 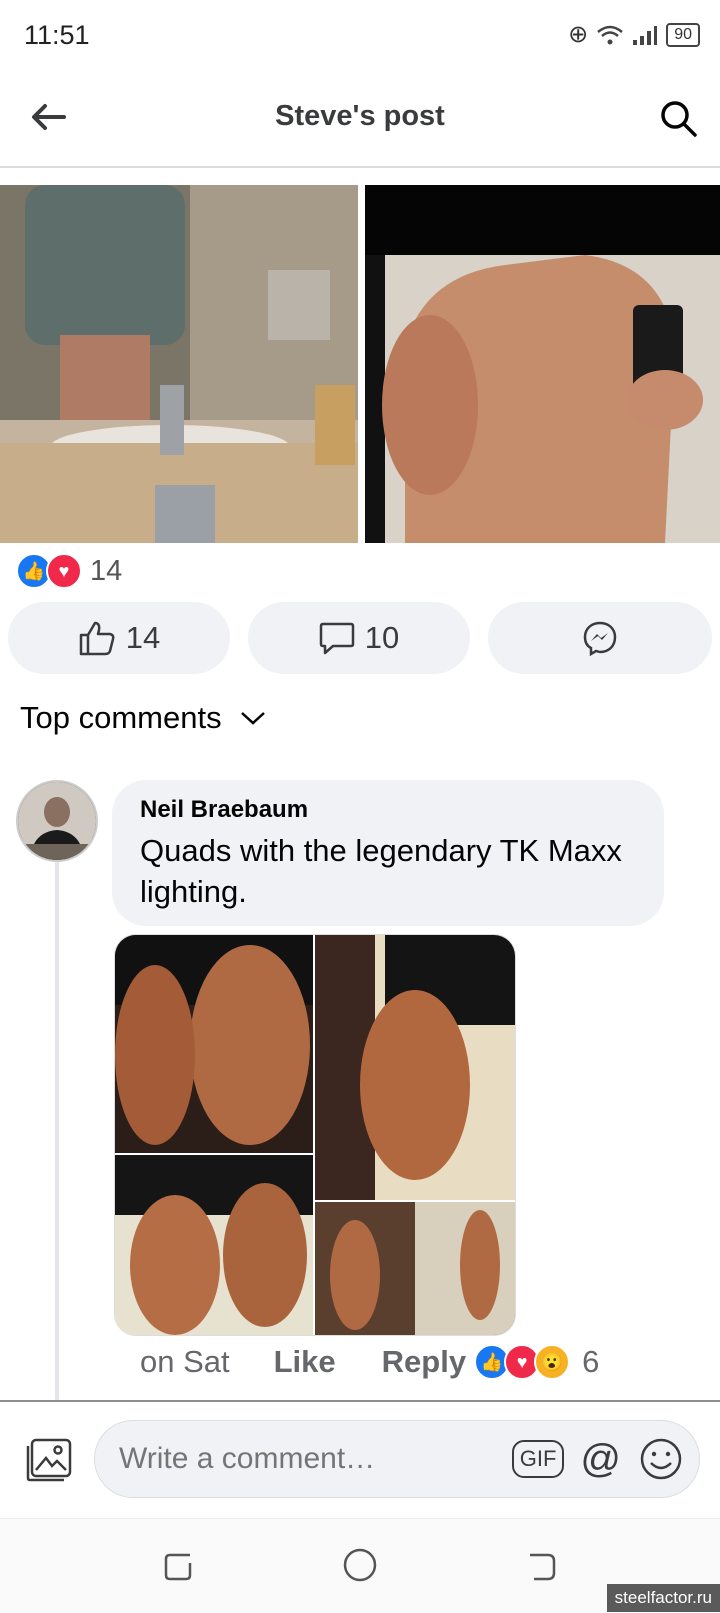 I want to click on search-icon, so click(x=679, y=119).